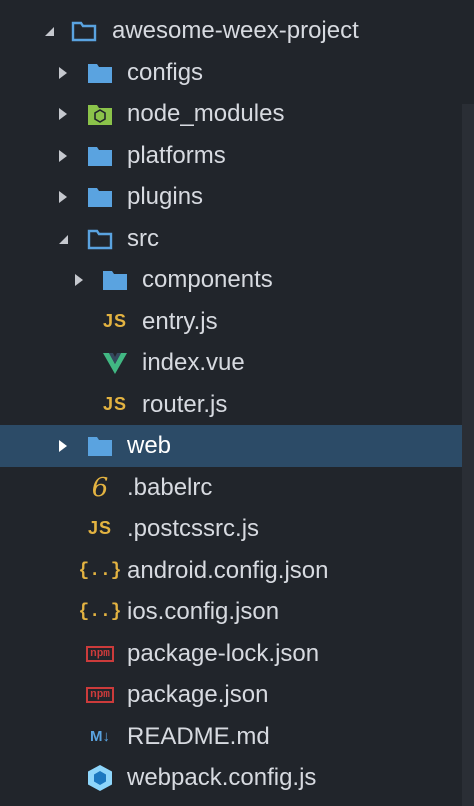  Describe the element at coordinates (207, 280) in the screenshot. I see `tree-item-label: components` at that location.